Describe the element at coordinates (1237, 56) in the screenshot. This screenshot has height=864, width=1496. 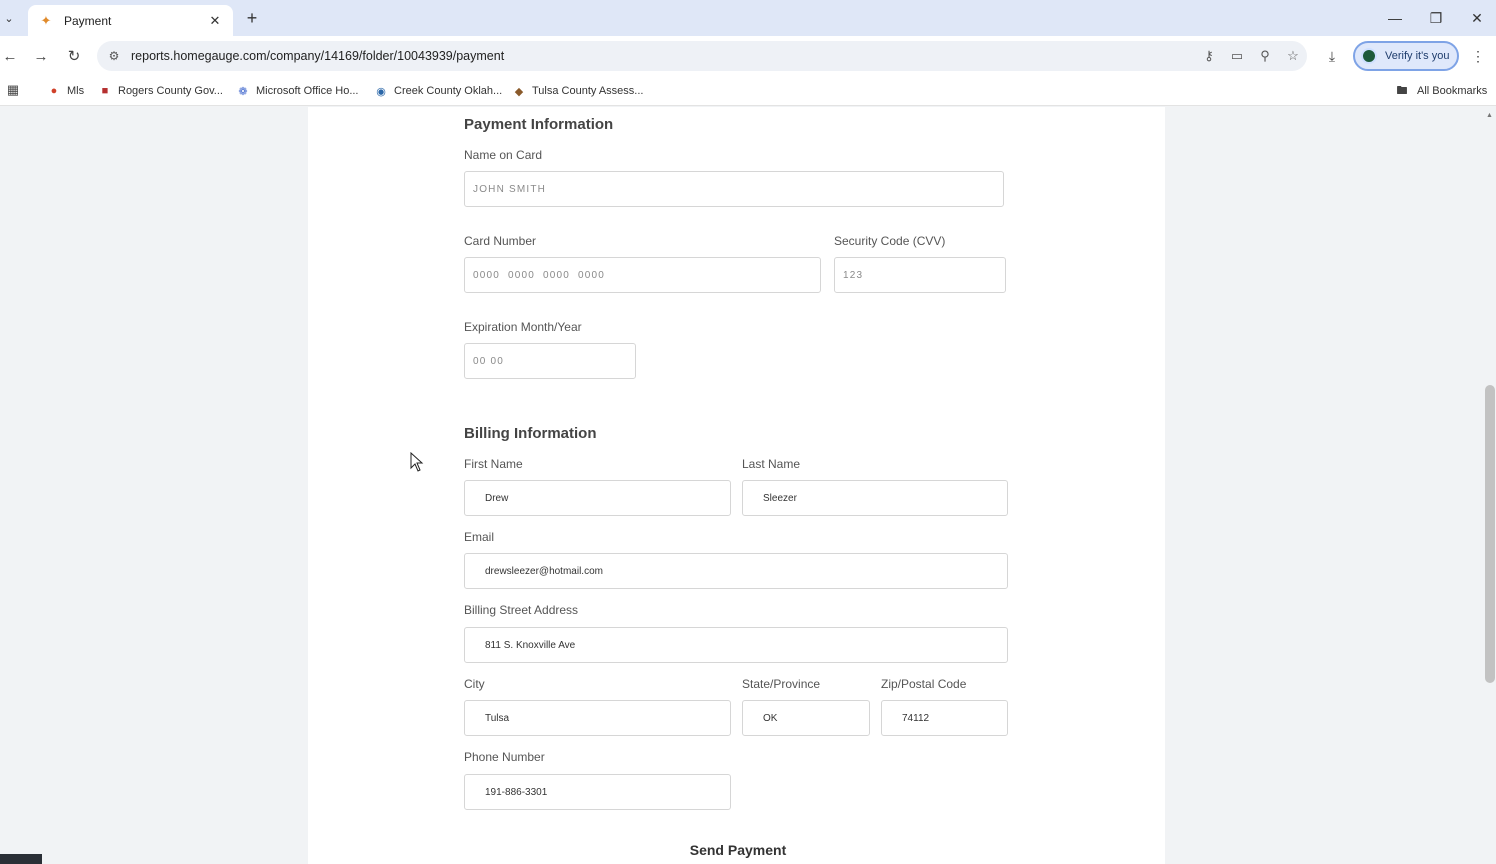
I see `install-app-icon: ▭` at that location.